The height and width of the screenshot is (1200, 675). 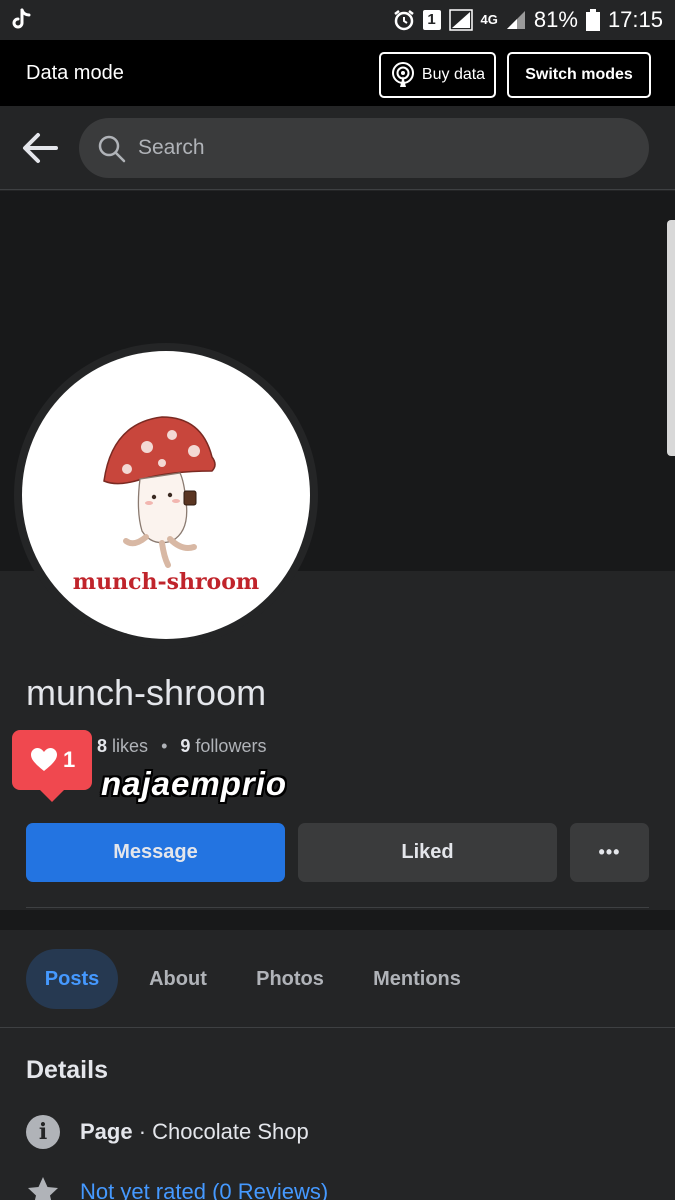 What do you see at coordinates (337, 979) in the screenshot?
I see `profile-tabs: Posts About Photos Mentions` at bounding box center [337, 979].